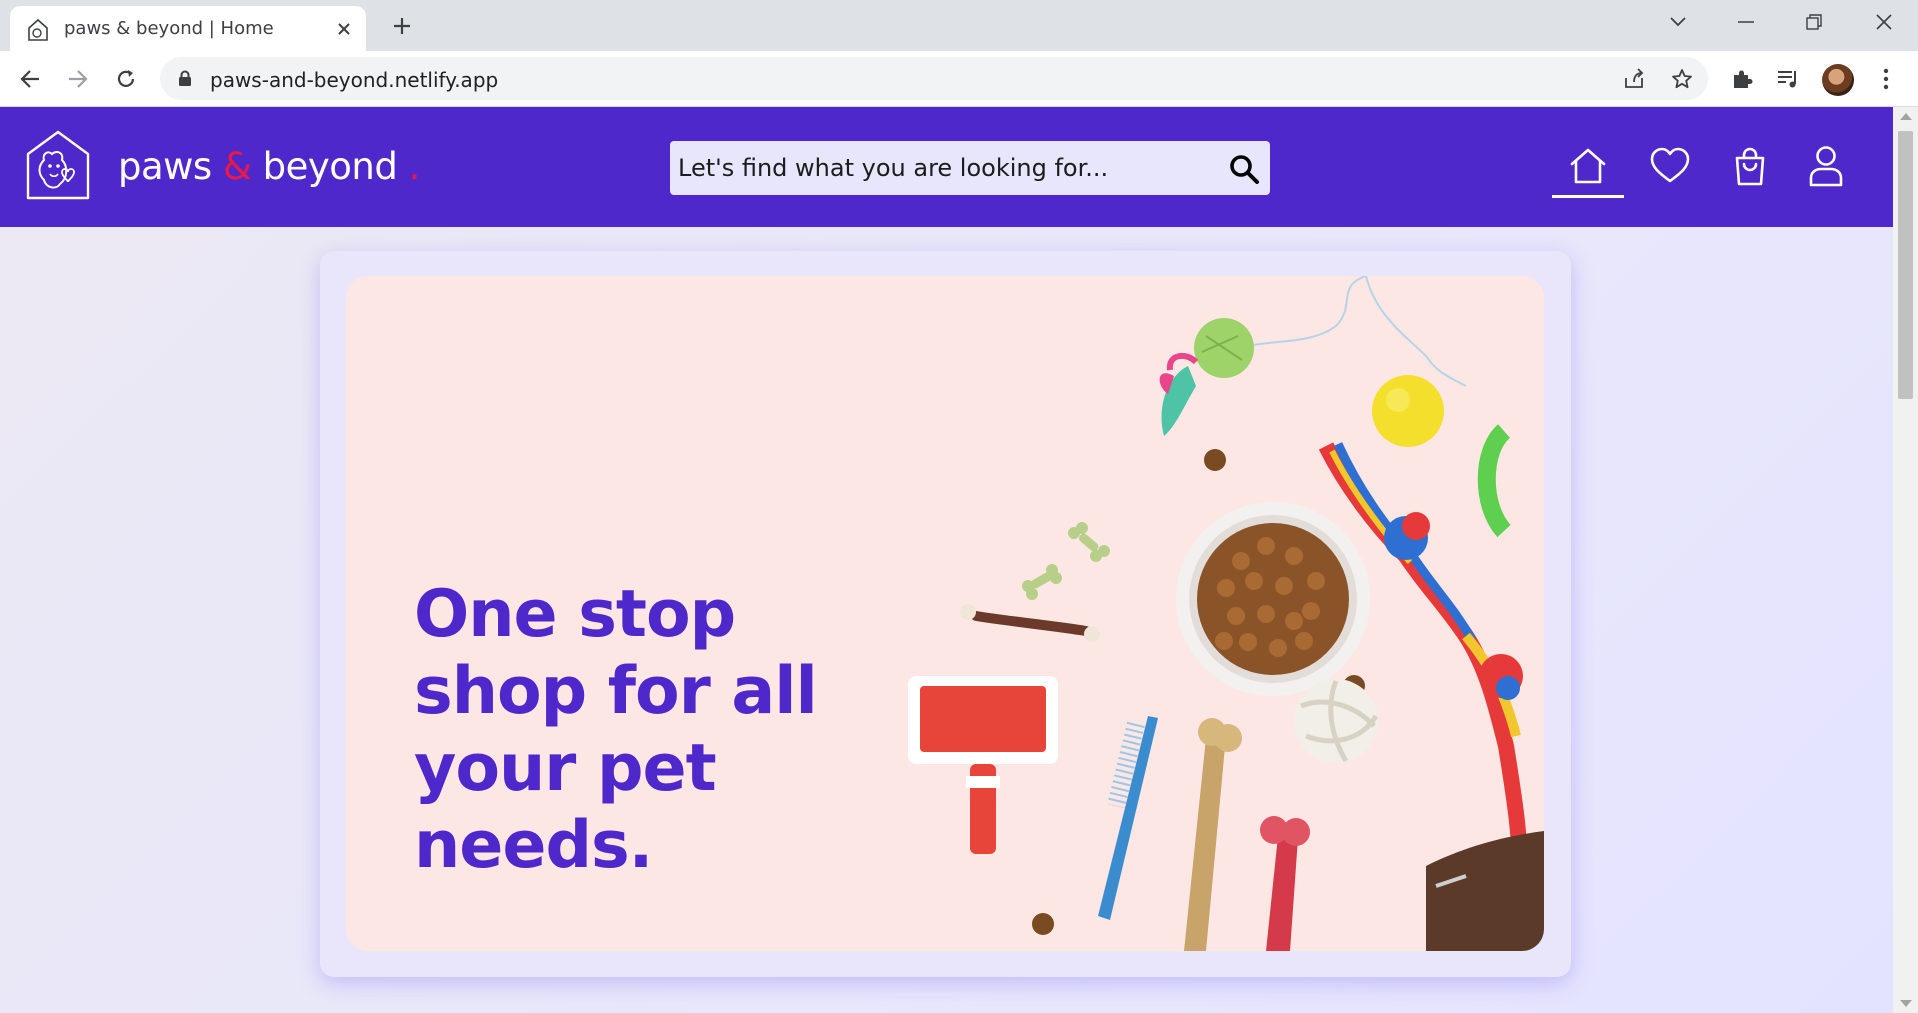 This screenshot has height=1013, width=1918. What do you see at coordinates (1750, 166) in the screenshot?
I see `shopping-bag-icon` at bounding box center [1750, 166].